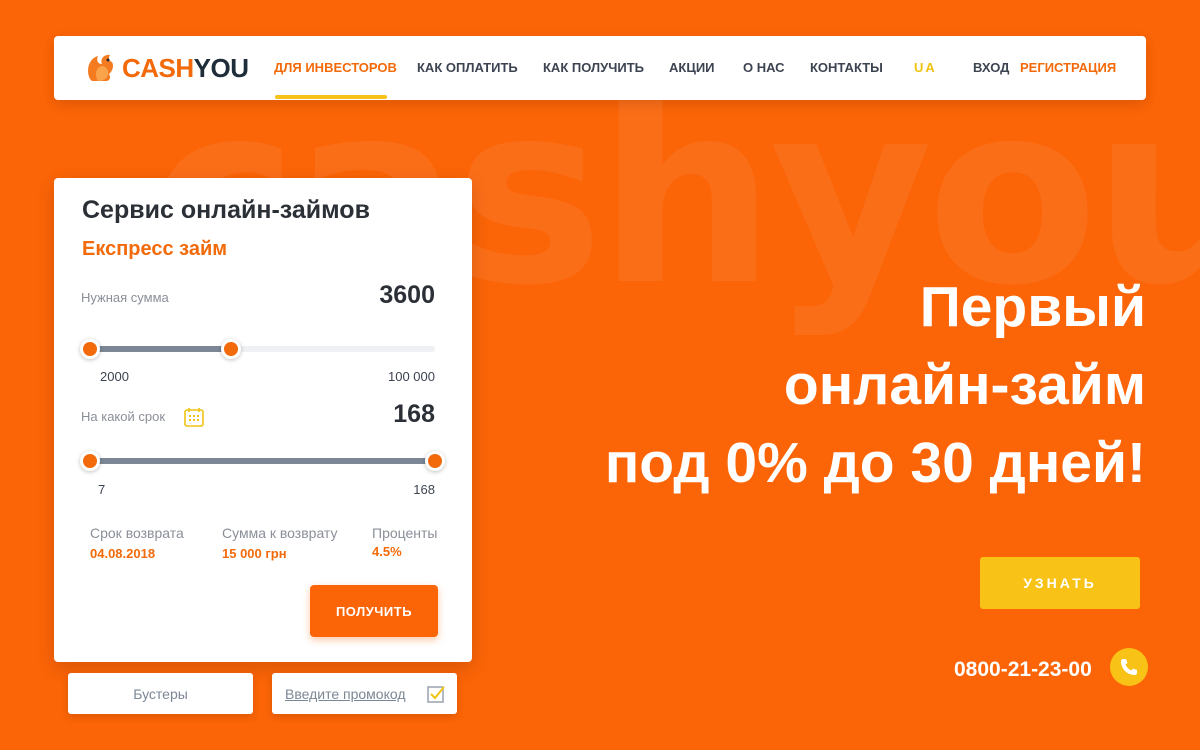 The width and height of the screenshot is (1200, 750). I want to click on phone-icon, so click(1129, 667).